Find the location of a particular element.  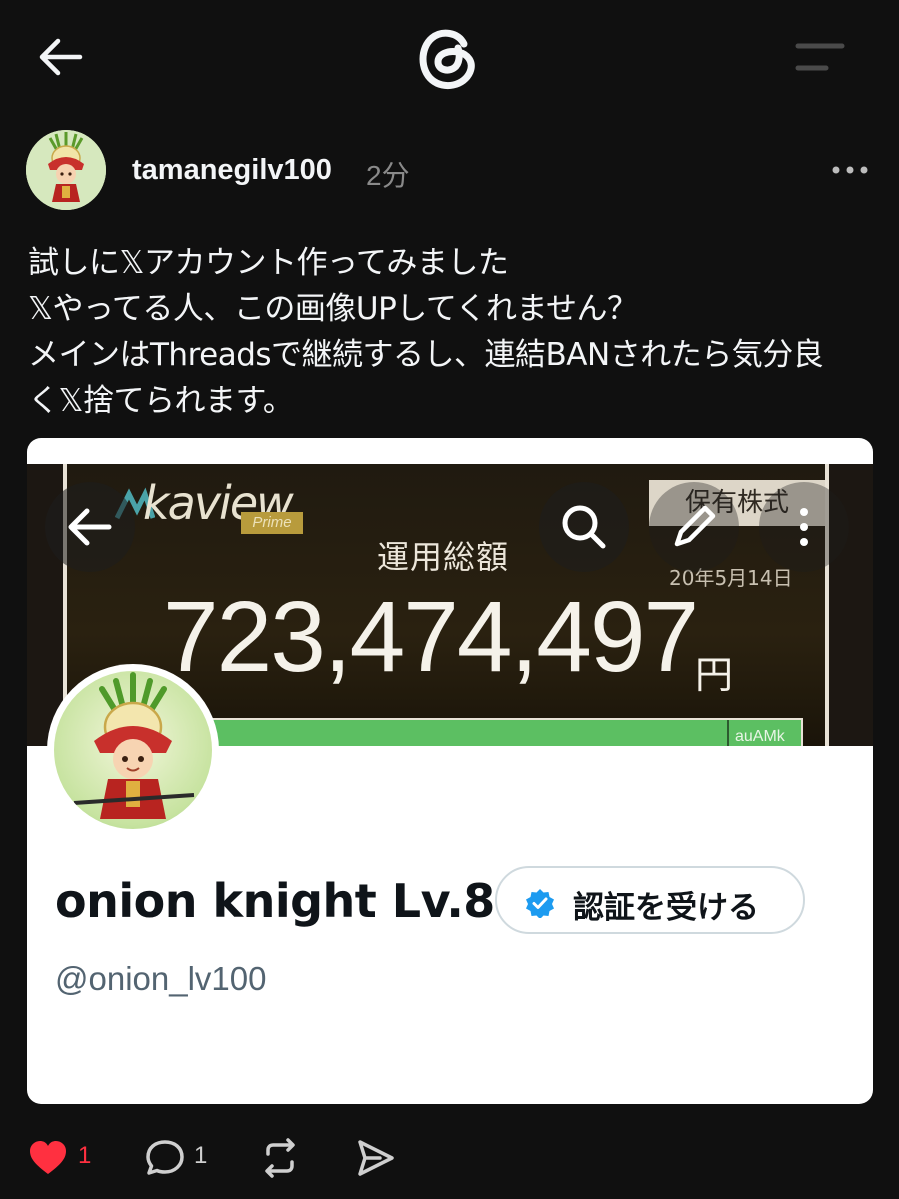

profile-avatar-image is located at coordinates (133, 750).